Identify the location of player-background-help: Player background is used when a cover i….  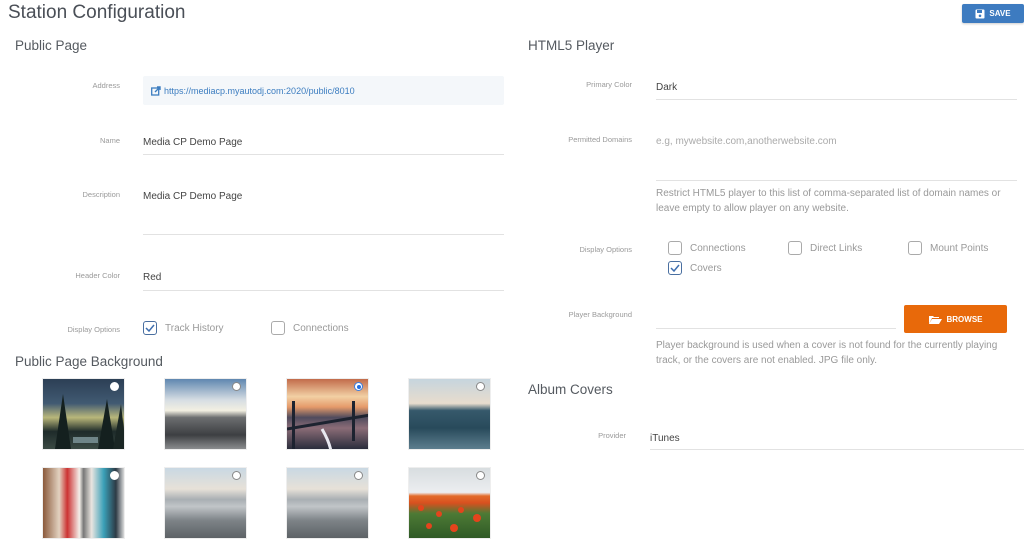
(827, 353).